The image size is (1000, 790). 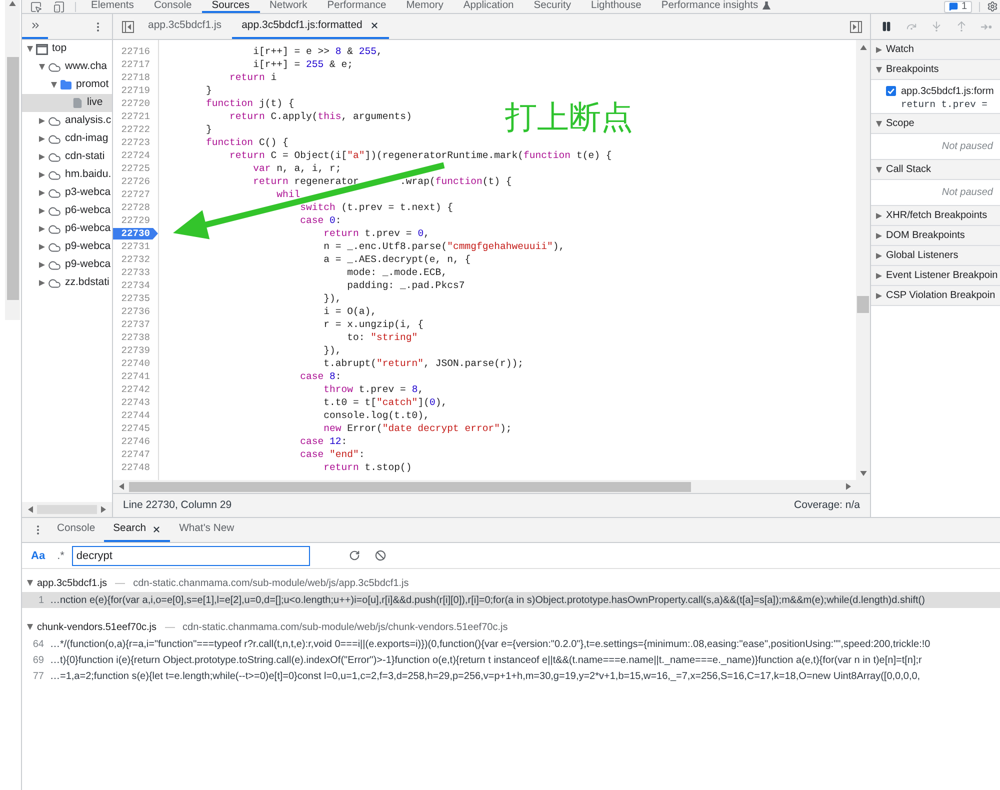 I want to click on search-field: decrypt, so click(x=191, y=556).